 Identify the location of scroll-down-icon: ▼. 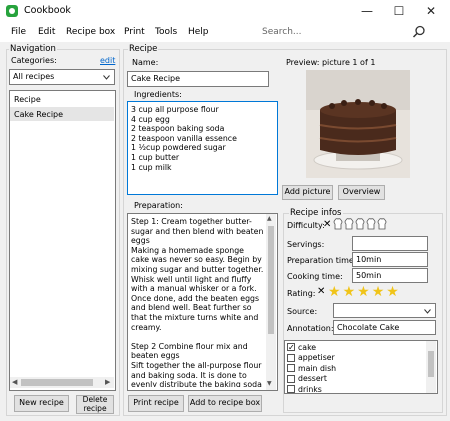
(269, 383).